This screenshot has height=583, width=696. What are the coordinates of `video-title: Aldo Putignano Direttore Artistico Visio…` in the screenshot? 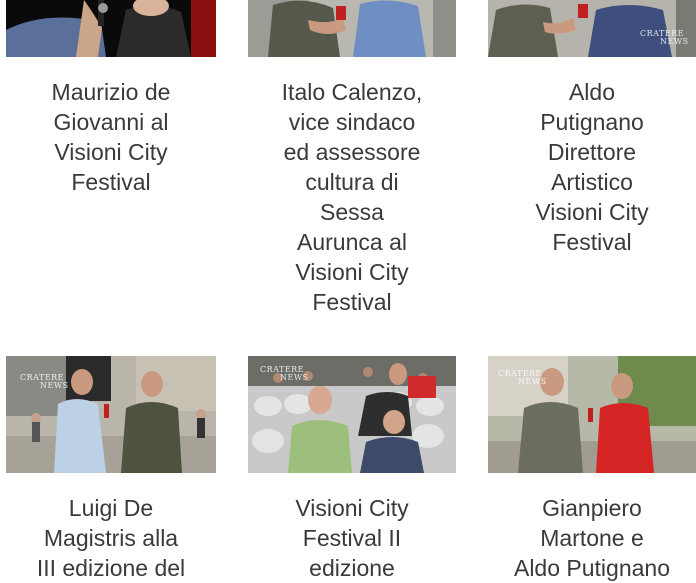 It's located at (592, 167).